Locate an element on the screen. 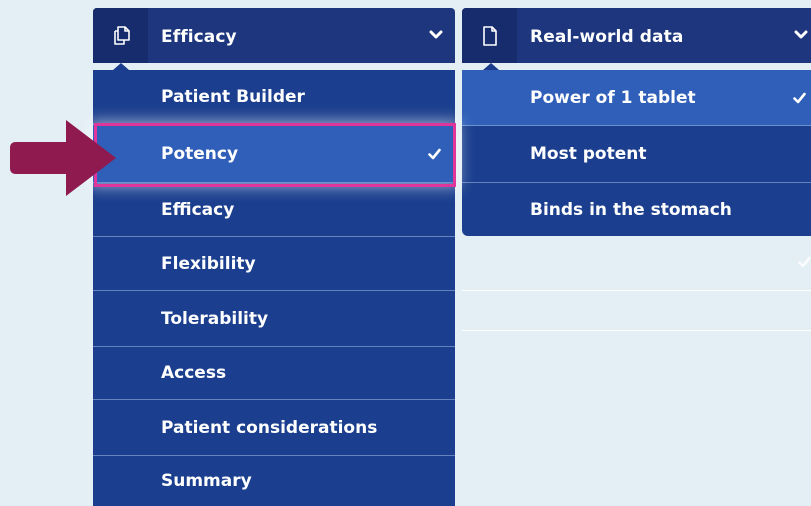 This screenshot has height=506, width=811. menu-item-label: Most potent is located at coordinates (588, 154).